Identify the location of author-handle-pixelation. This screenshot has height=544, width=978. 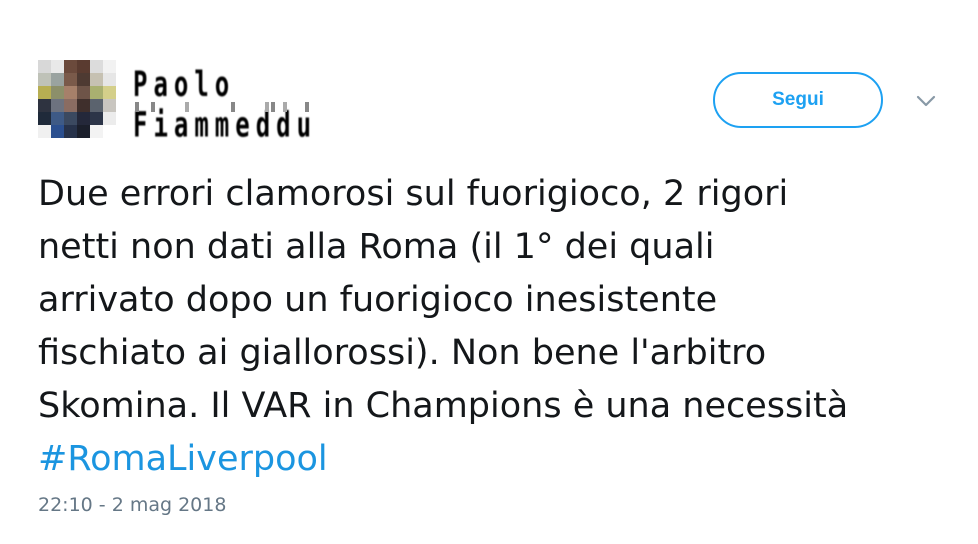
(245, 109).